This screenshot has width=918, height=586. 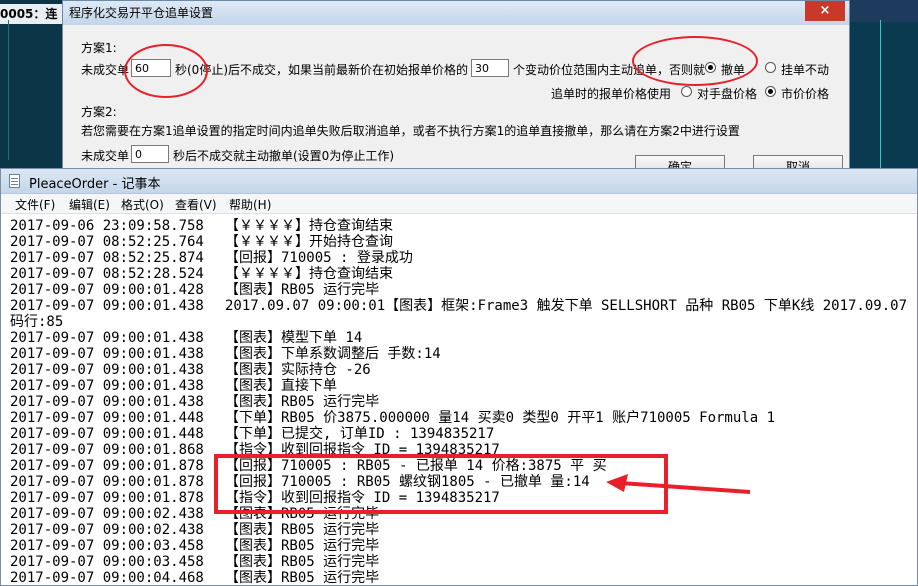 What do you see at coordinates (141, 13) in the screenshot?
I see `dialog-title: 程序化交易开平仓追单设置` at bounding box center [141, 13].